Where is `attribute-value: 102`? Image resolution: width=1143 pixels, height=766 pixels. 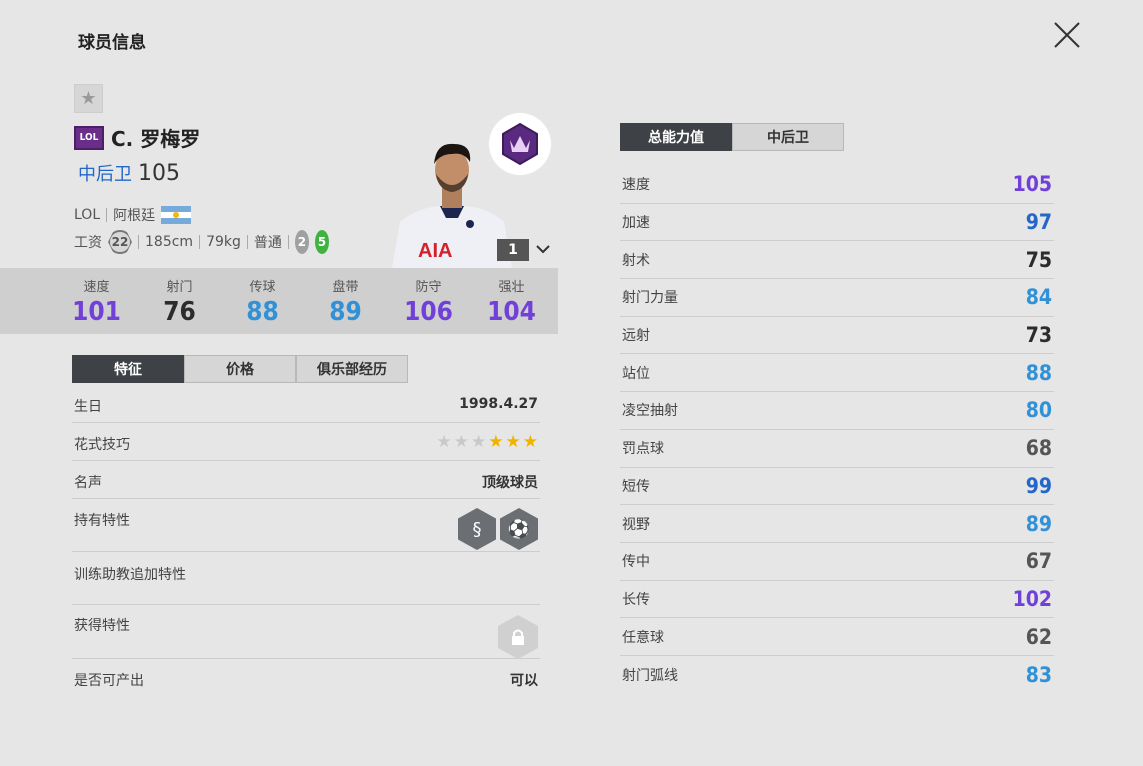 attribute-value: 102 is located at coordinates (1032, 598).